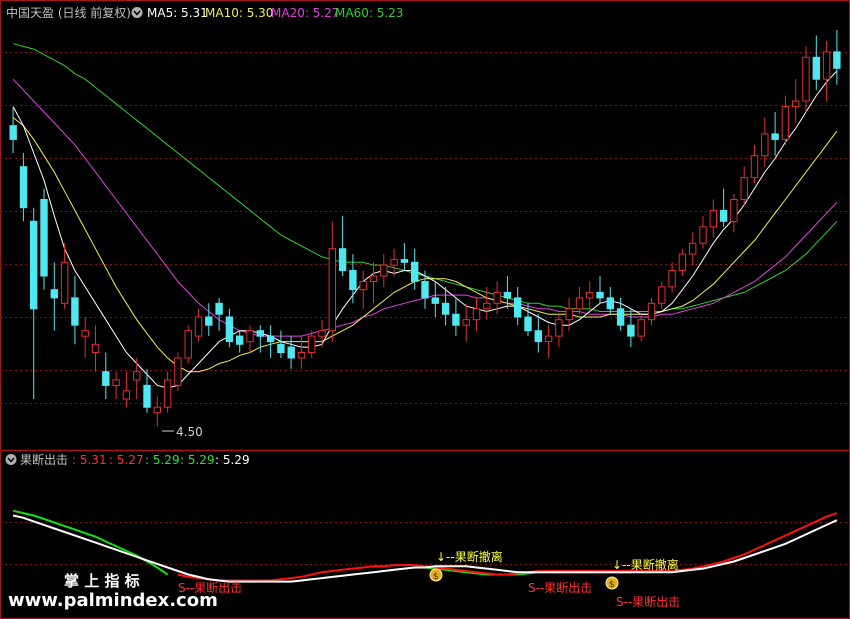 The image size is (850, 619). I want to click on sub-header: 果断出击 : 5.31 : 5.27 : 5.29 : 5.29 : 5.29, so click(127, 459).